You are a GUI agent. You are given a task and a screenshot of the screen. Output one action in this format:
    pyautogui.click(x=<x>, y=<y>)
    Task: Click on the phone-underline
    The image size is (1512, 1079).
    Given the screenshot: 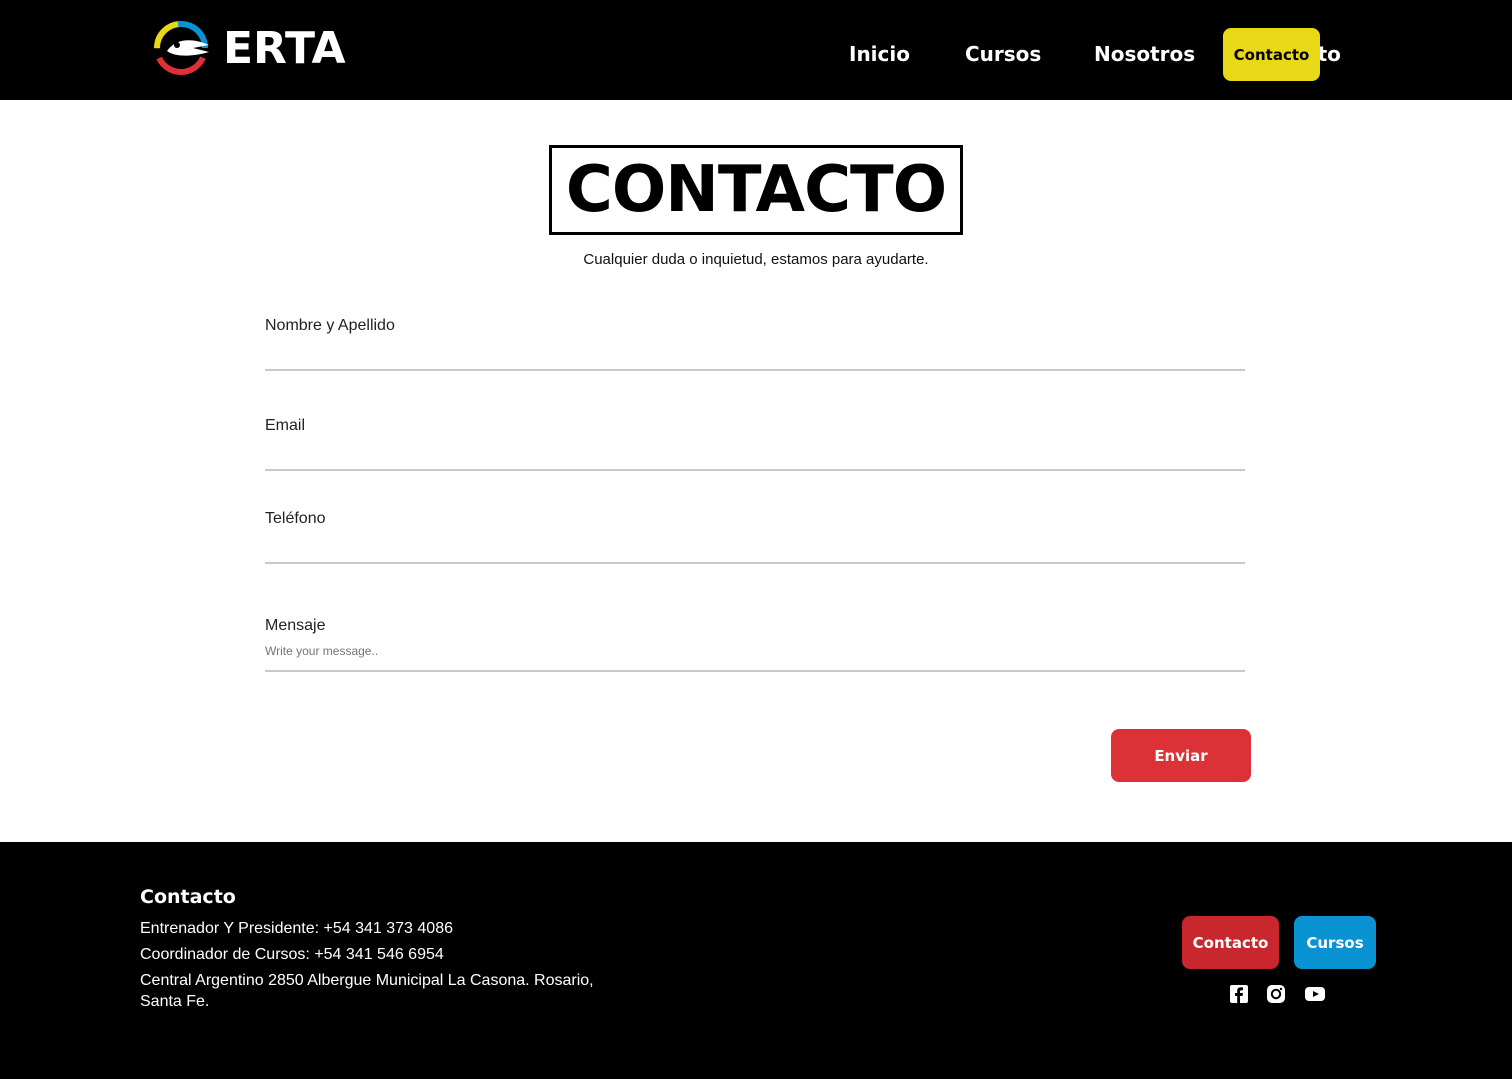 What is the action you would take?
    pyautogui.click(x=755, y=563)
    